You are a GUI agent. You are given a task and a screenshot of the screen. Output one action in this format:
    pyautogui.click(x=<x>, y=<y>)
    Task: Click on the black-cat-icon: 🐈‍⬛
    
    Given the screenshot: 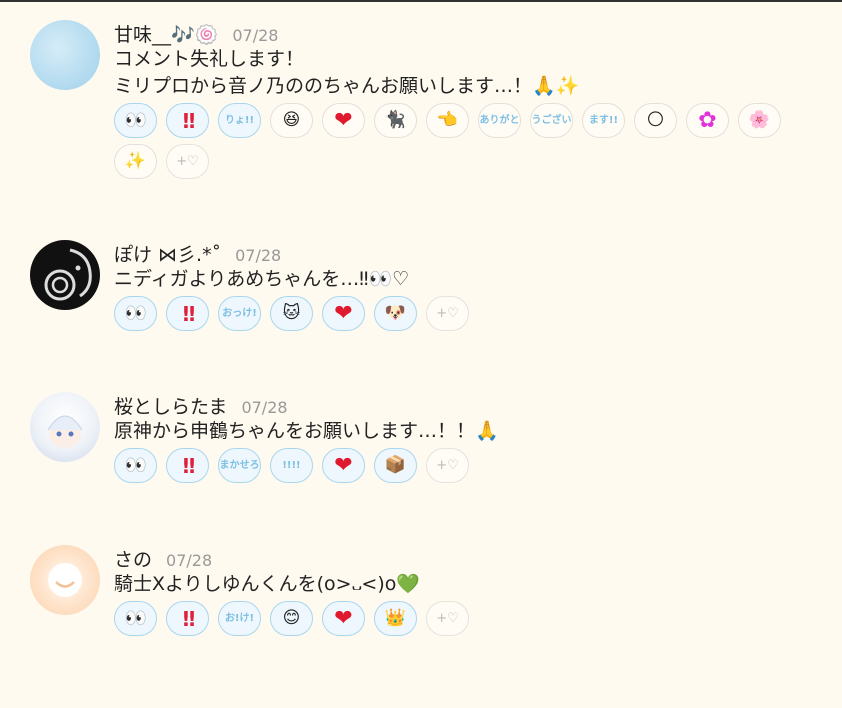 What is the action you would take?
    pyautogui.click(x=395, y=120)
    